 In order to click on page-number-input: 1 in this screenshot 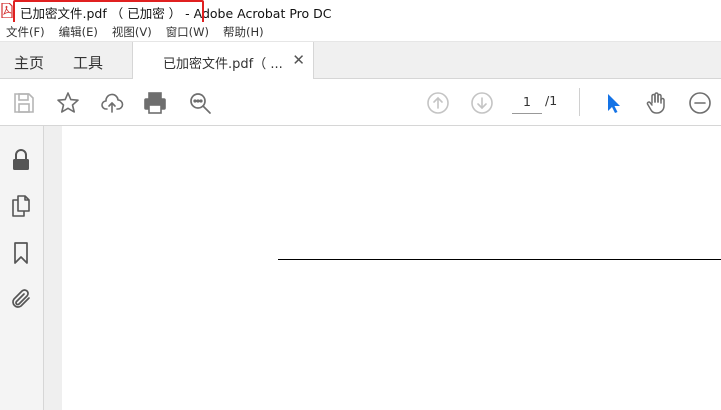, I will do `click(527, 103)`.